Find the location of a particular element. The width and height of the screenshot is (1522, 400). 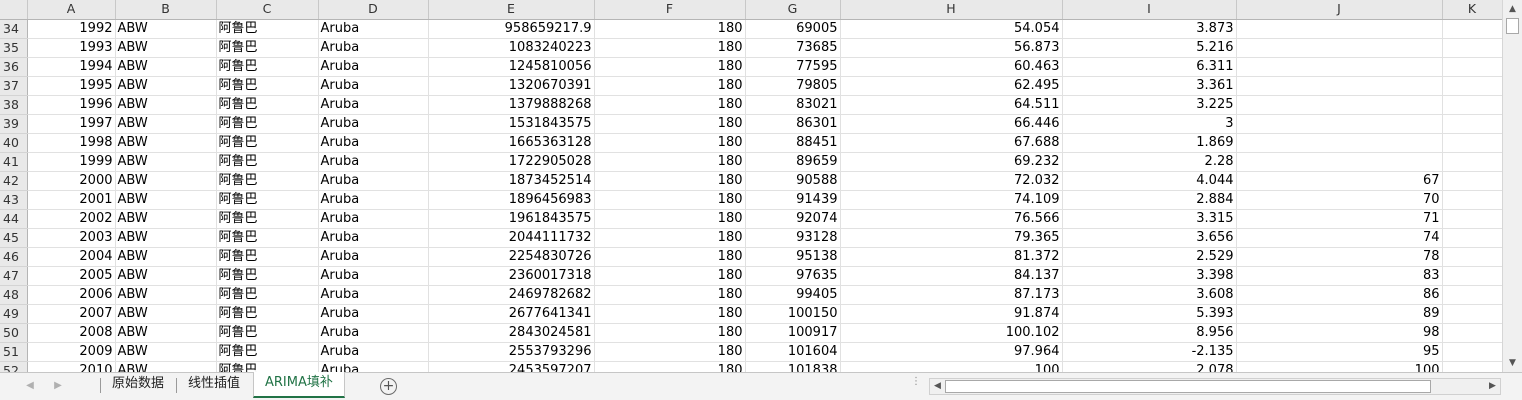

cell-g-value: 90588 is located at coordinates (793, 181).